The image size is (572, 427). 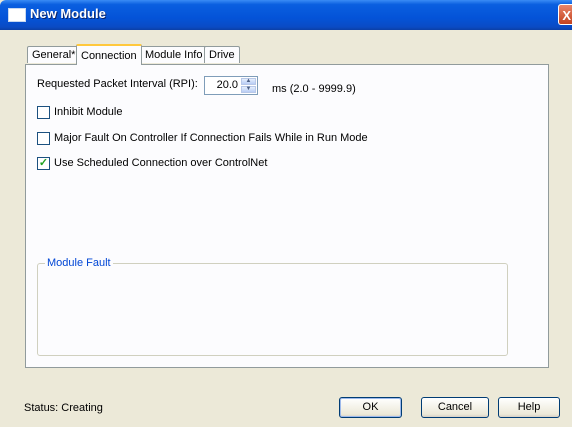 I want to click on scheduled-connection-checkbox: ✓, so click(x=43, y=163).